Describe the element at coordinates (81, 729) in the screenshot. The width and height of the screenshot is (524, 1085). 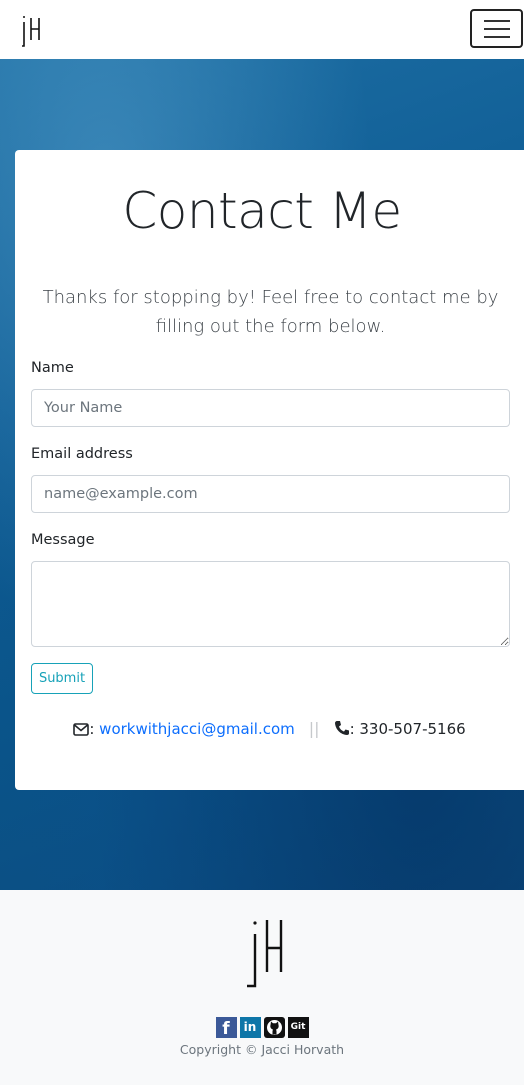
I see `envelope-icon` at that location.